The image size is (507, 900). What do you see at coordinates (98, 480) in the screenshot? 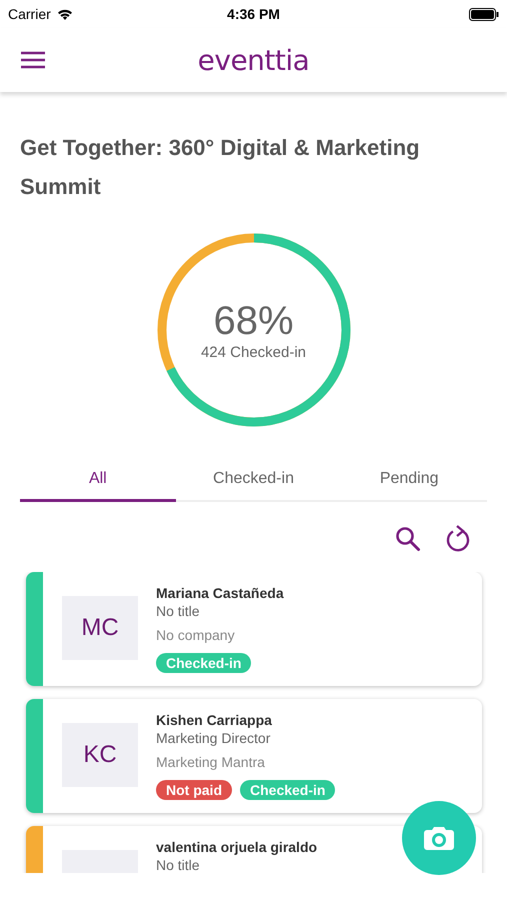
I see `tab: All` at bounding box center [98, 480].